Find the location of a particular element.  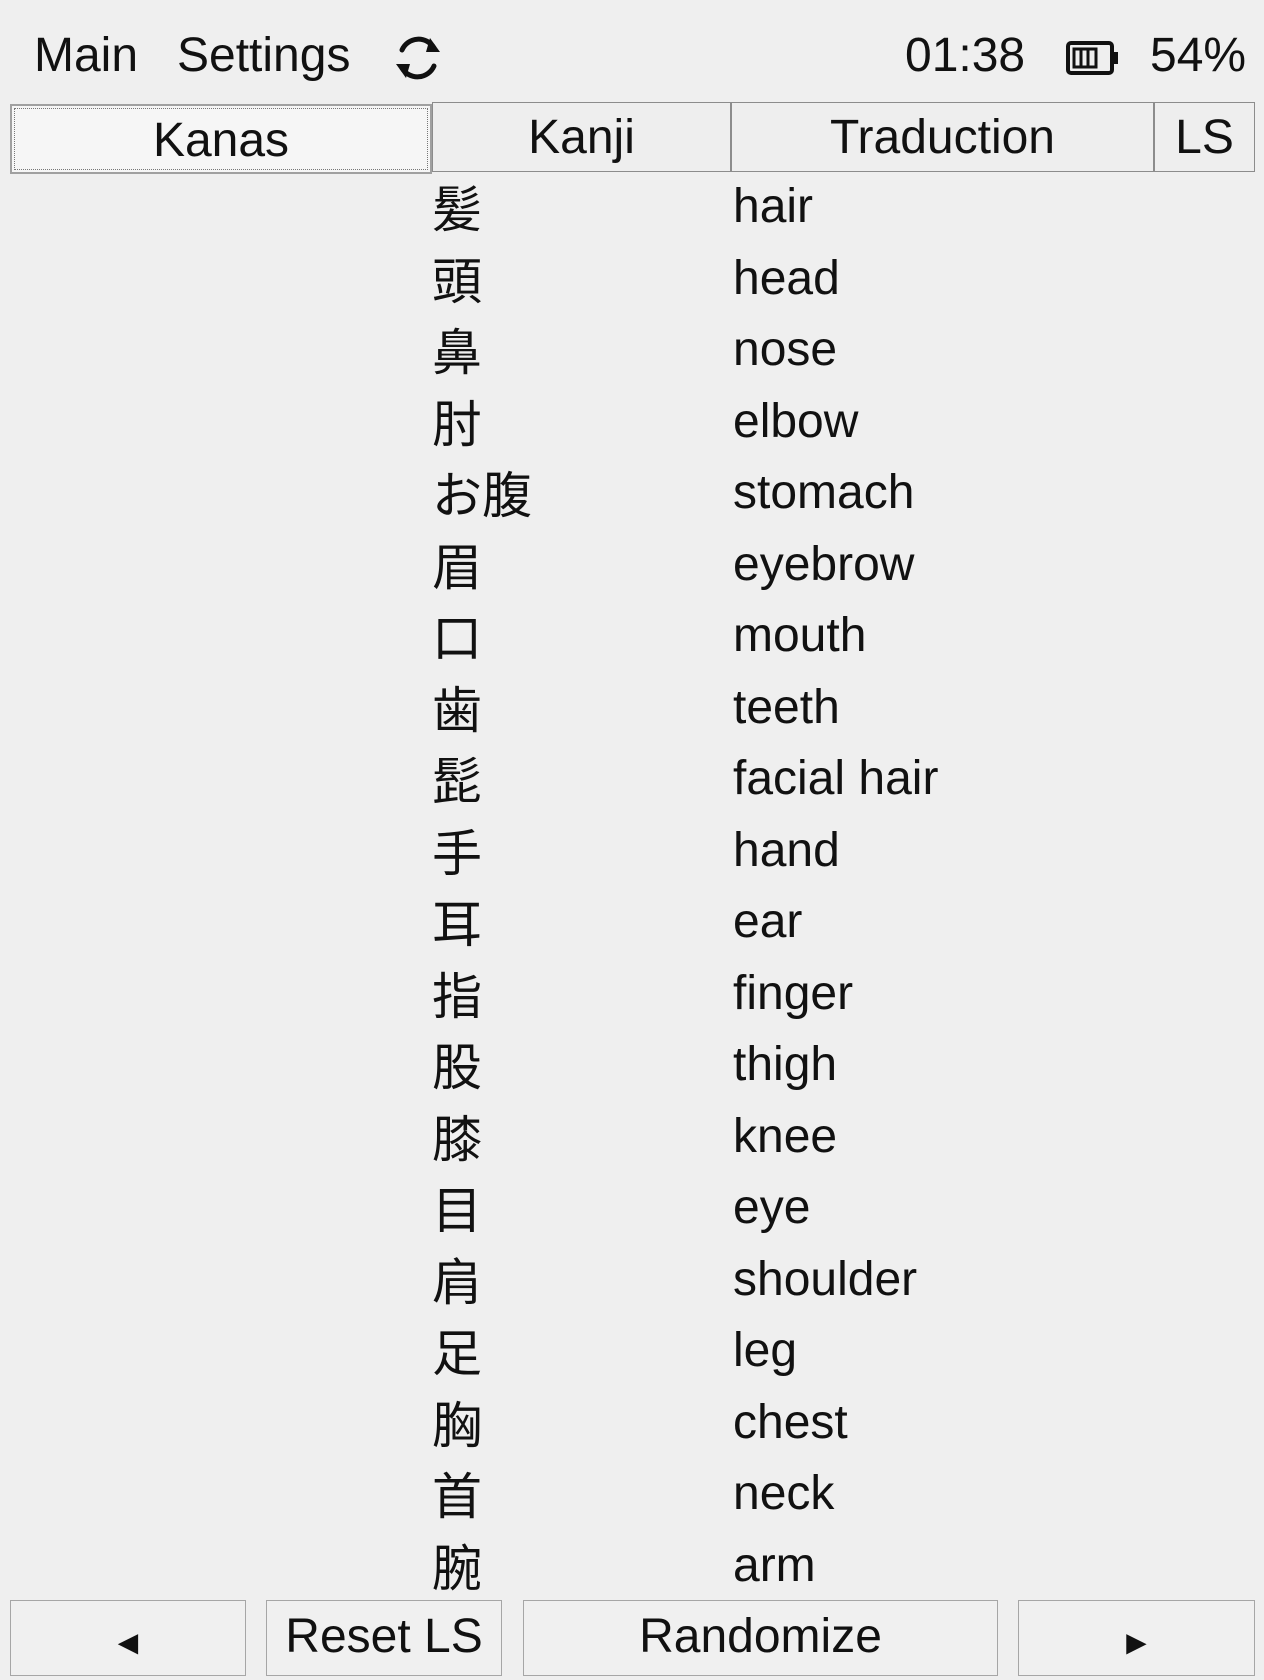

bottom-bar: ◄ Reset LS Randomize ► is located at coordinates (632, 1639).